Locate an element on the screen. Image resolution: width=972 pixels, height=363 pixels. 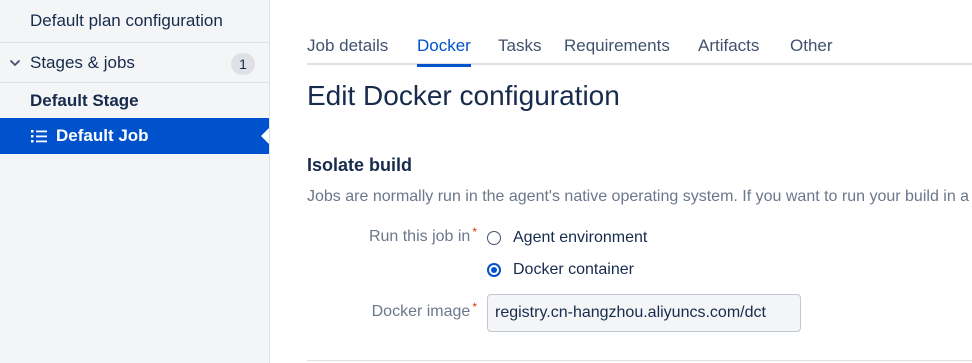
sidebar-item-stages-jobs: Stages & jobs 1 is located at coordinates (134, 63).